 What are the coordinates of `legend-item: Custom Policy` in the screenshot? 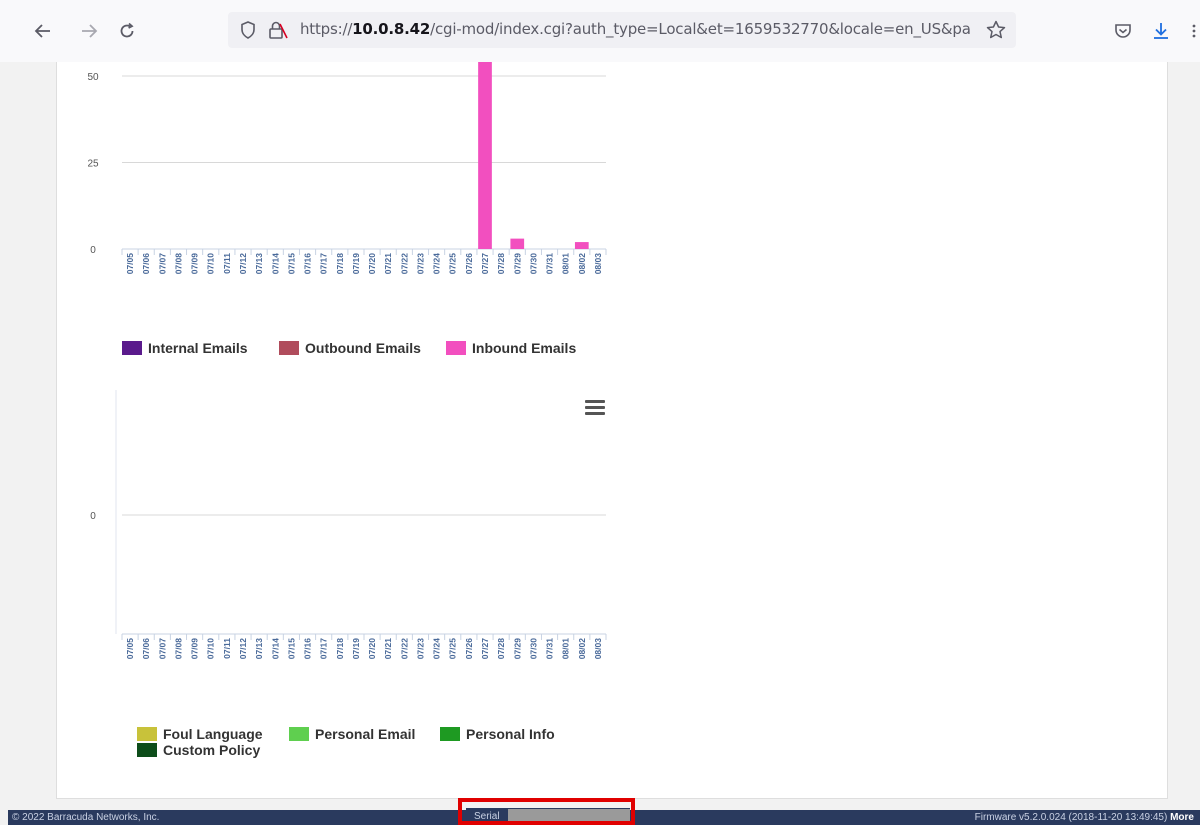 It's located at (198, 750).